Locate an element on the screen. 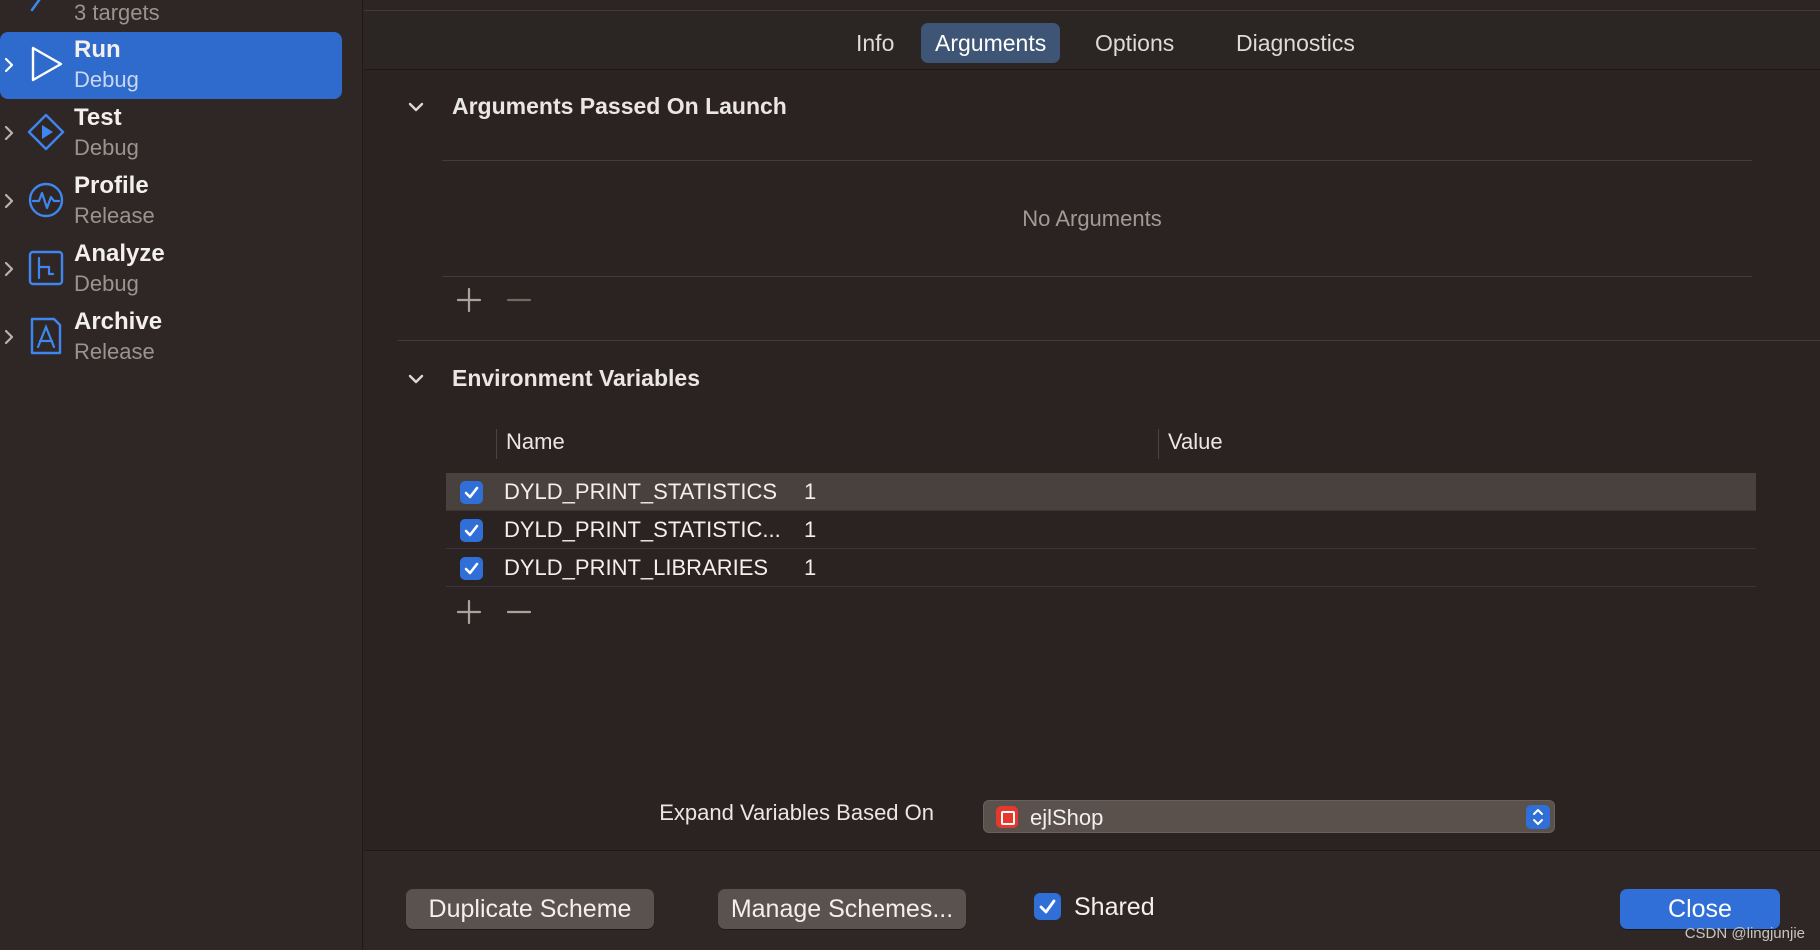 The height and width of the screenshot is (950, 1820). sidebar-item-profile: Profile Release is located at coordinates (171, 201).